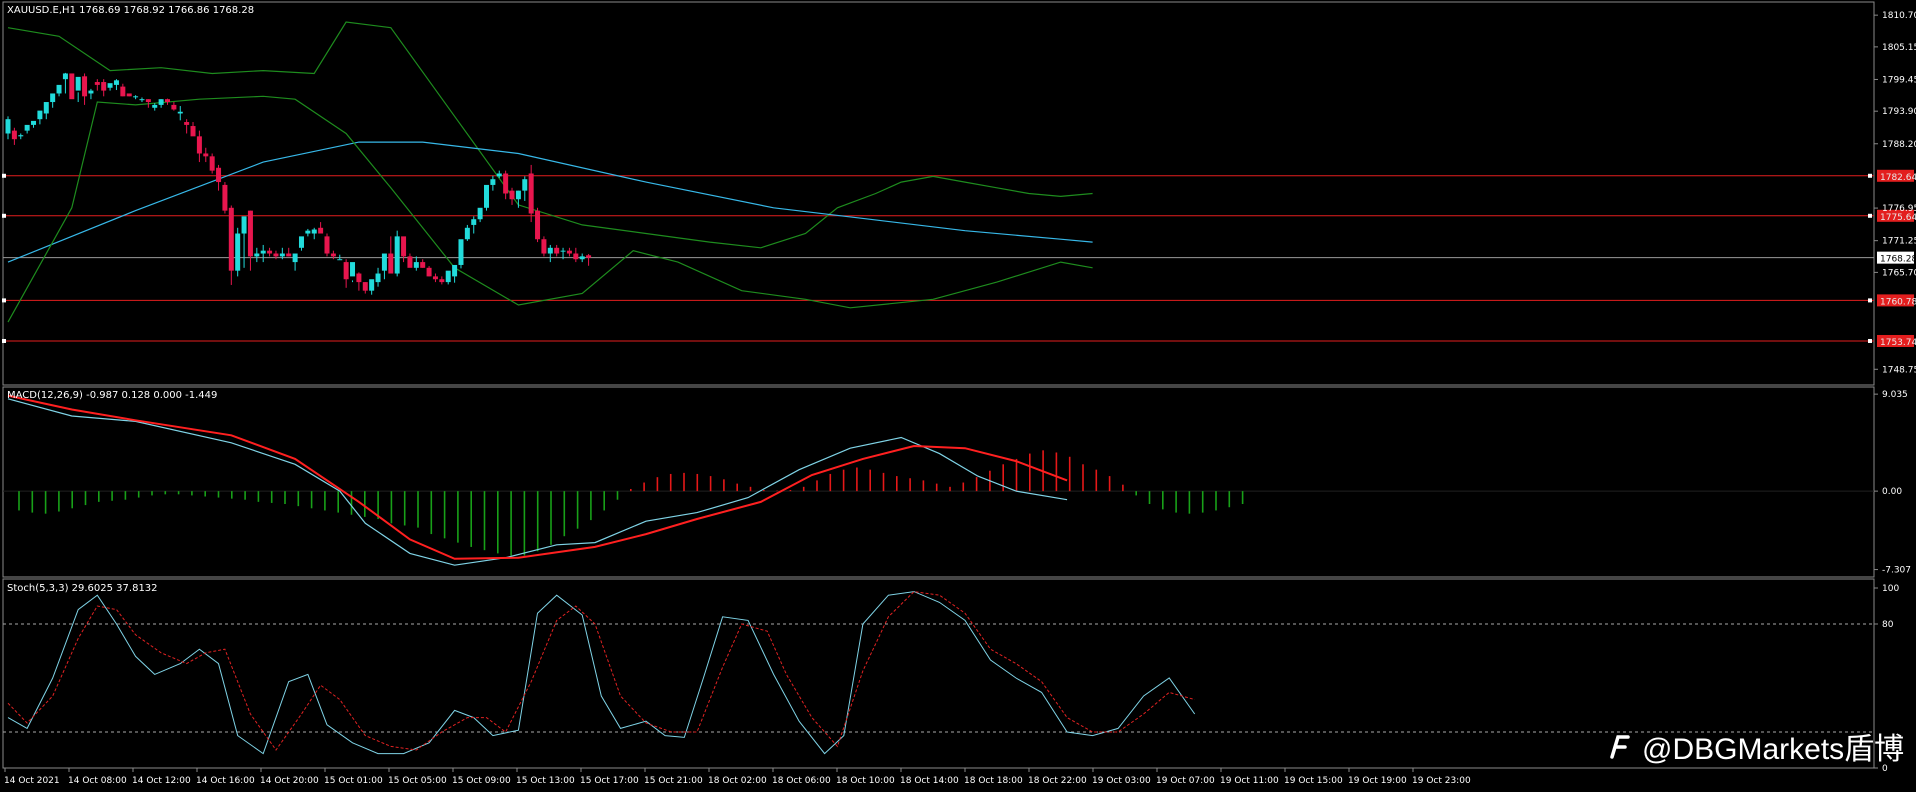  I want to click on x-tick-label: 18 Oct 14:00, so click(929, 781).